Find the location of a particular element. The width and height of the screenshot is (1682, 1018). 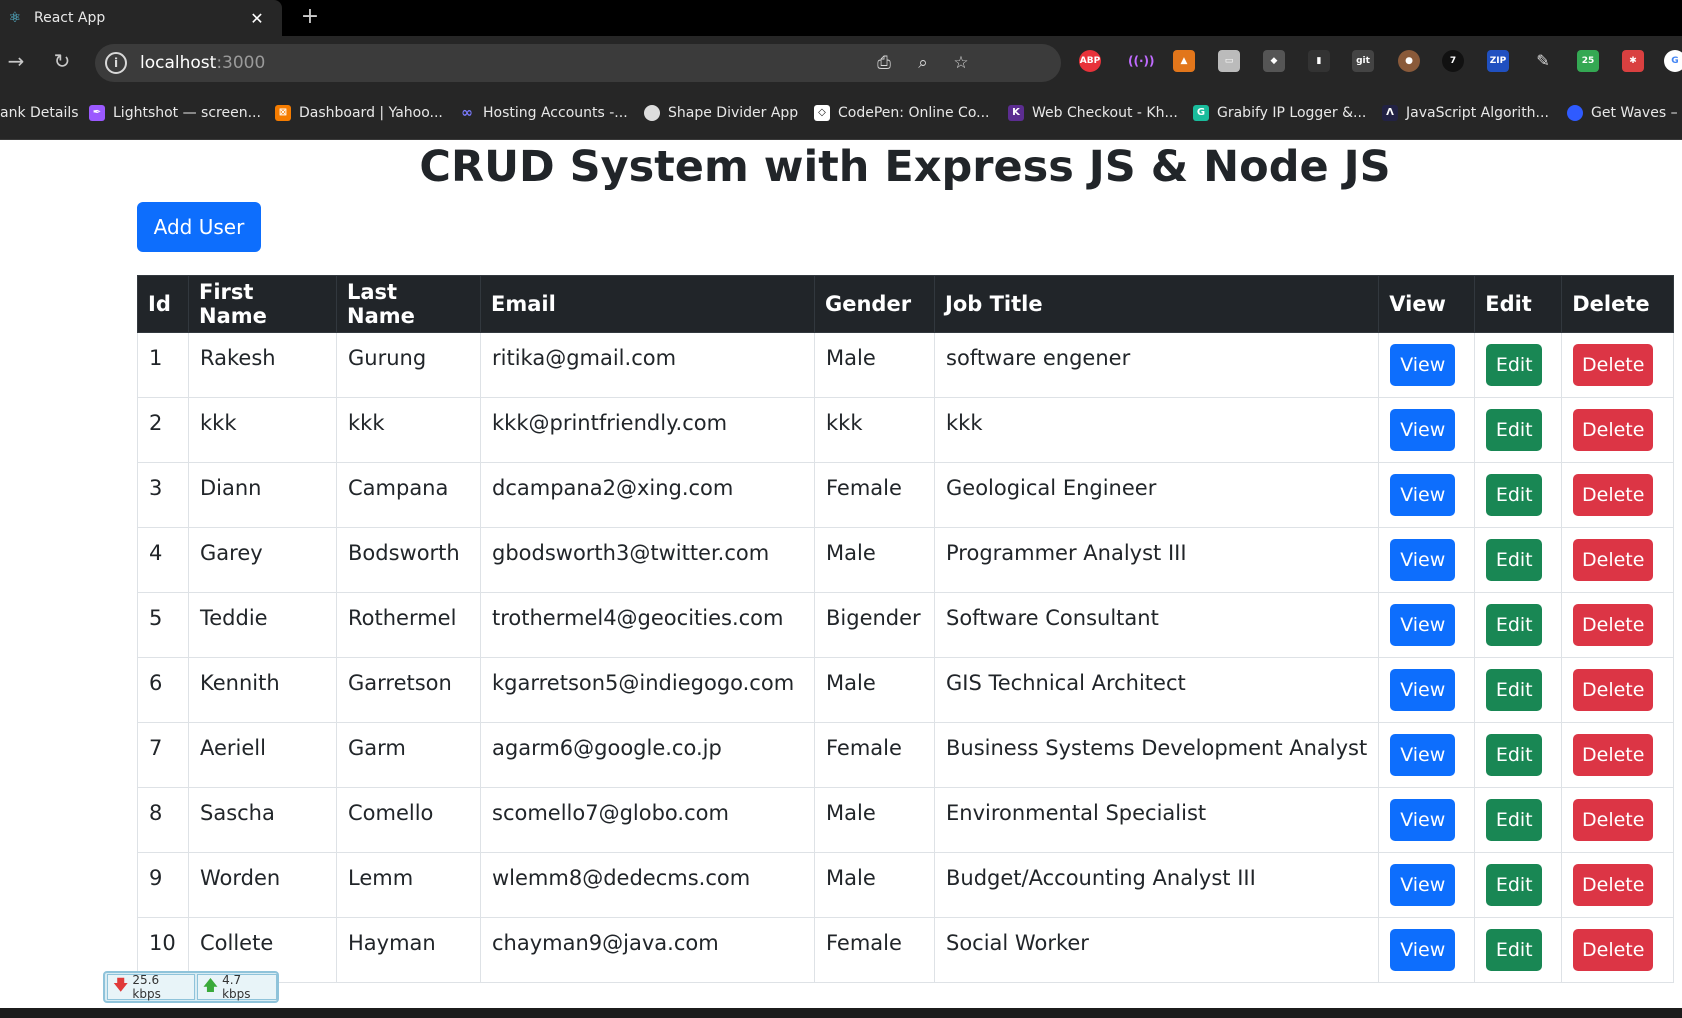

bookmark-item: ank Details is located at coordinates (39, 113).